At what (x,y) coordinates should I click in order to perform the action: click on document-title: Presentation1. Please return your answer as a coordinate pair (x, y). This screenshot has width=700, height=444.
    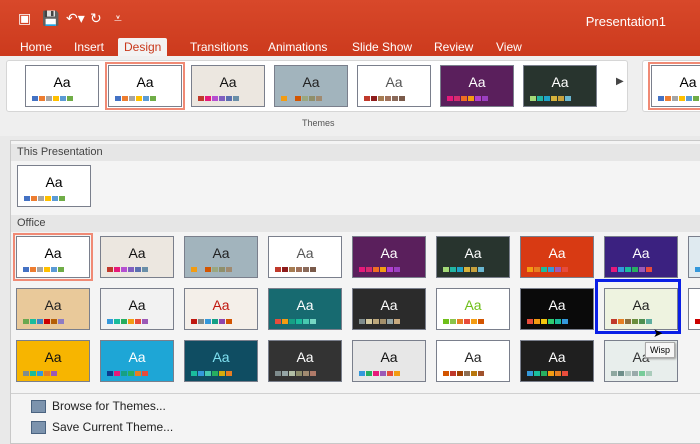
    Looking at the image, I should click on (625, 21).